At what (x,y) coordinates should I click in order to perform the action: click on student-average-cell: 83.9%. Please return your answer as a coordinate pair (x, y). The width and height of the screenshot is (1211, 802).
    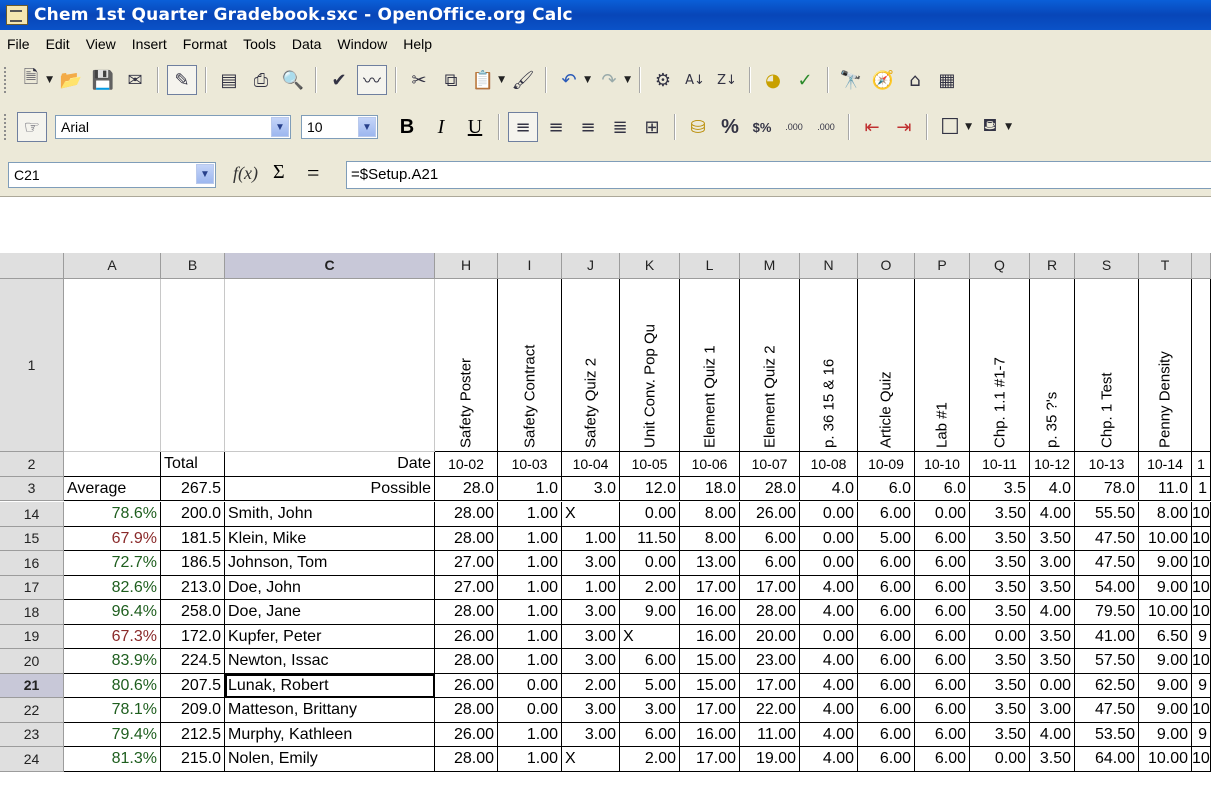
    Looking at the image, I should click on (112, 661).